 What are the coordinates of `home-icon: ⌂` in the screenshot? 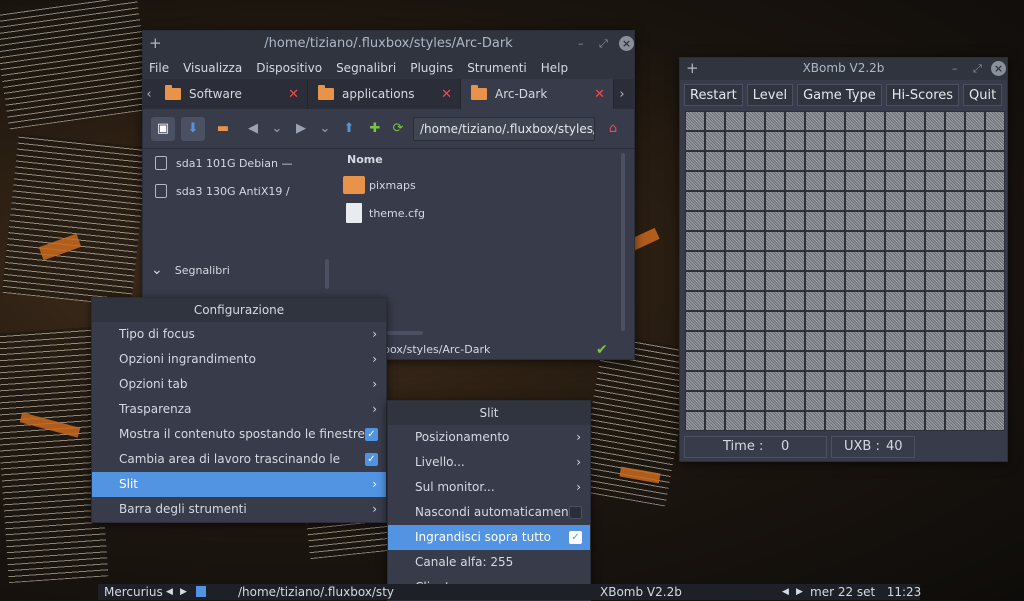 It's located at (613, 129).